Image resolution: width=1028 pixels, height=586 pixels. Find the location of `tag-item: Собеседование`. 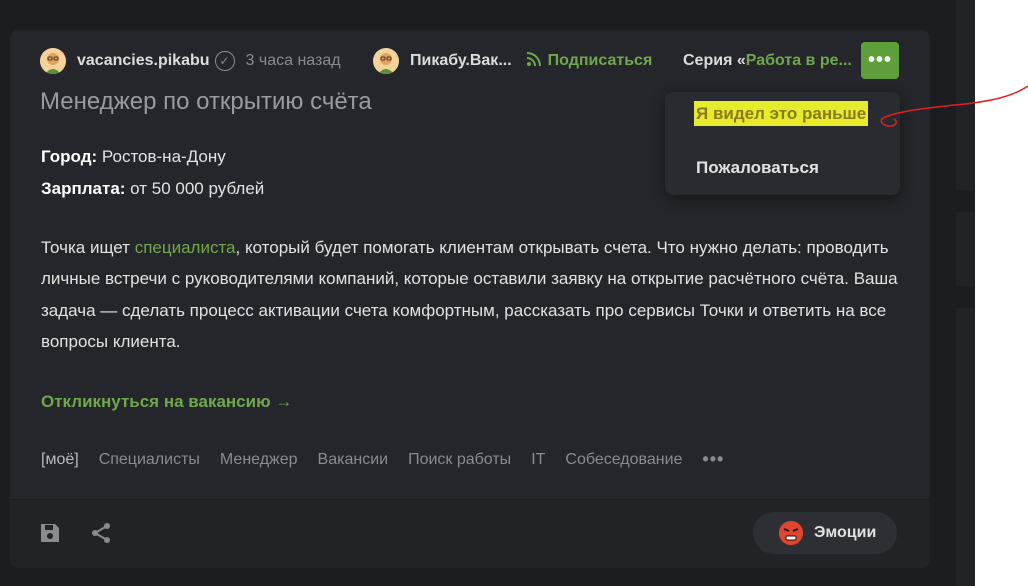

tag-item: Собеседование is located at coordinates (623, 460).